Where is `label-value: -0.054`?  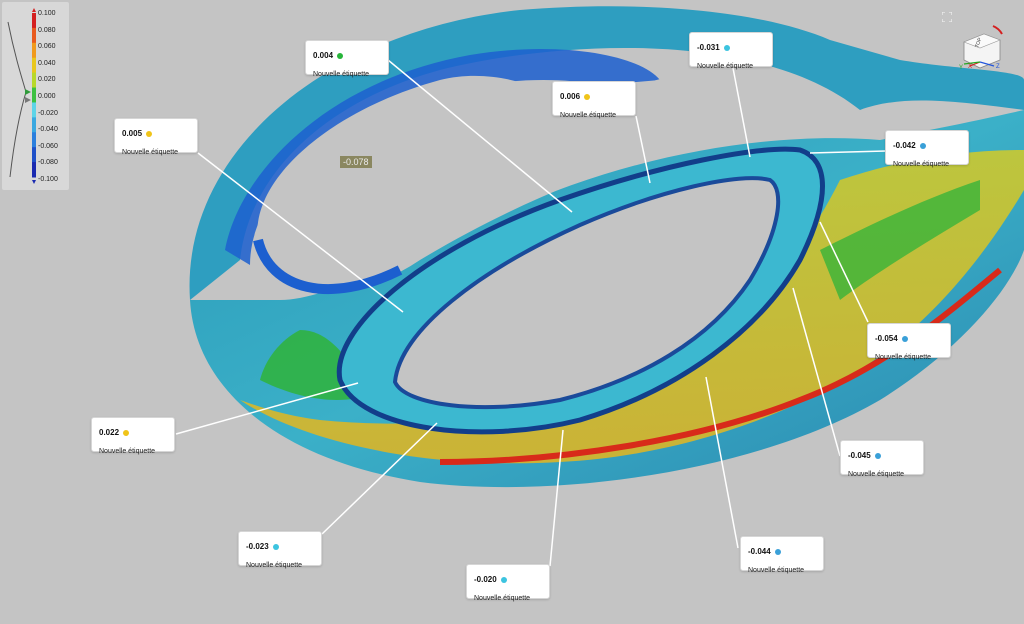 label-value: -0.054 is located at coordinates (886, 339).